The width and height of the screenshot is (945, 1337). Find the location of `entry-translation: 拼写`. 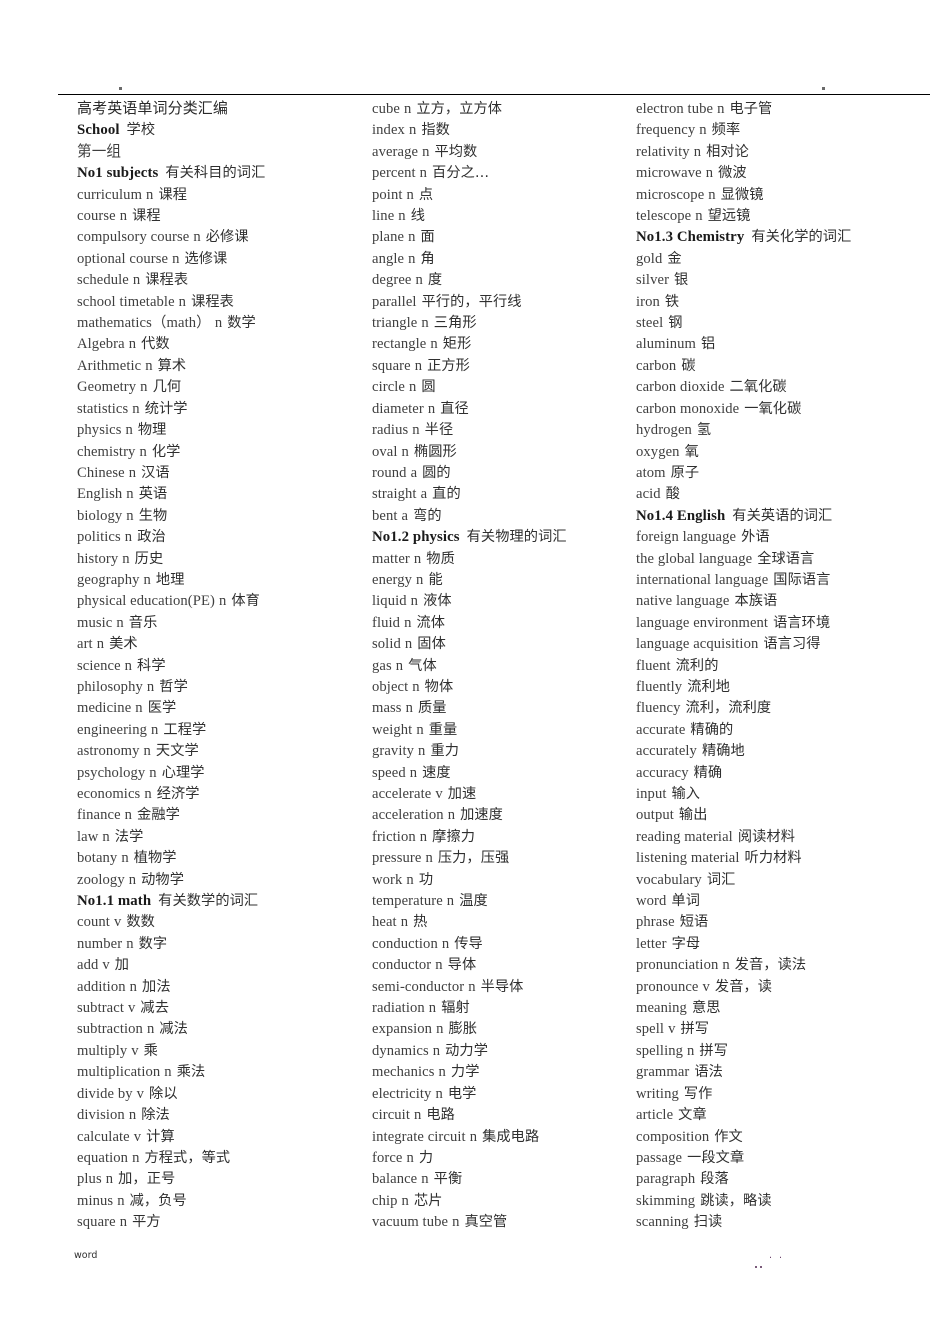

entry-translation: 拼写 is located at coordinates (695, 1029).